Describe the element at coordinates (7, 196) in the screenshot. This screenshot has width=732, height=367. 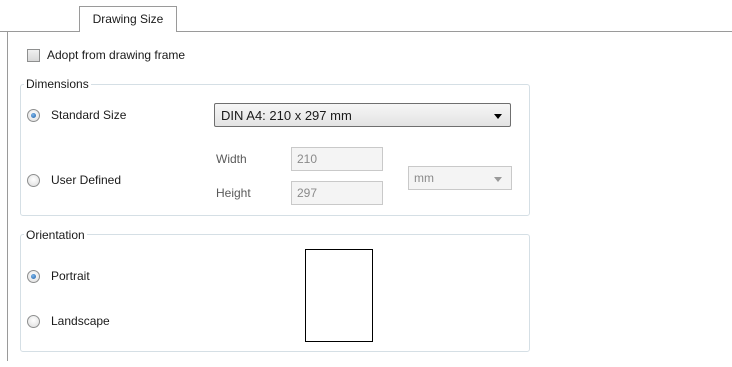
I see `panel-left-border` at that location.